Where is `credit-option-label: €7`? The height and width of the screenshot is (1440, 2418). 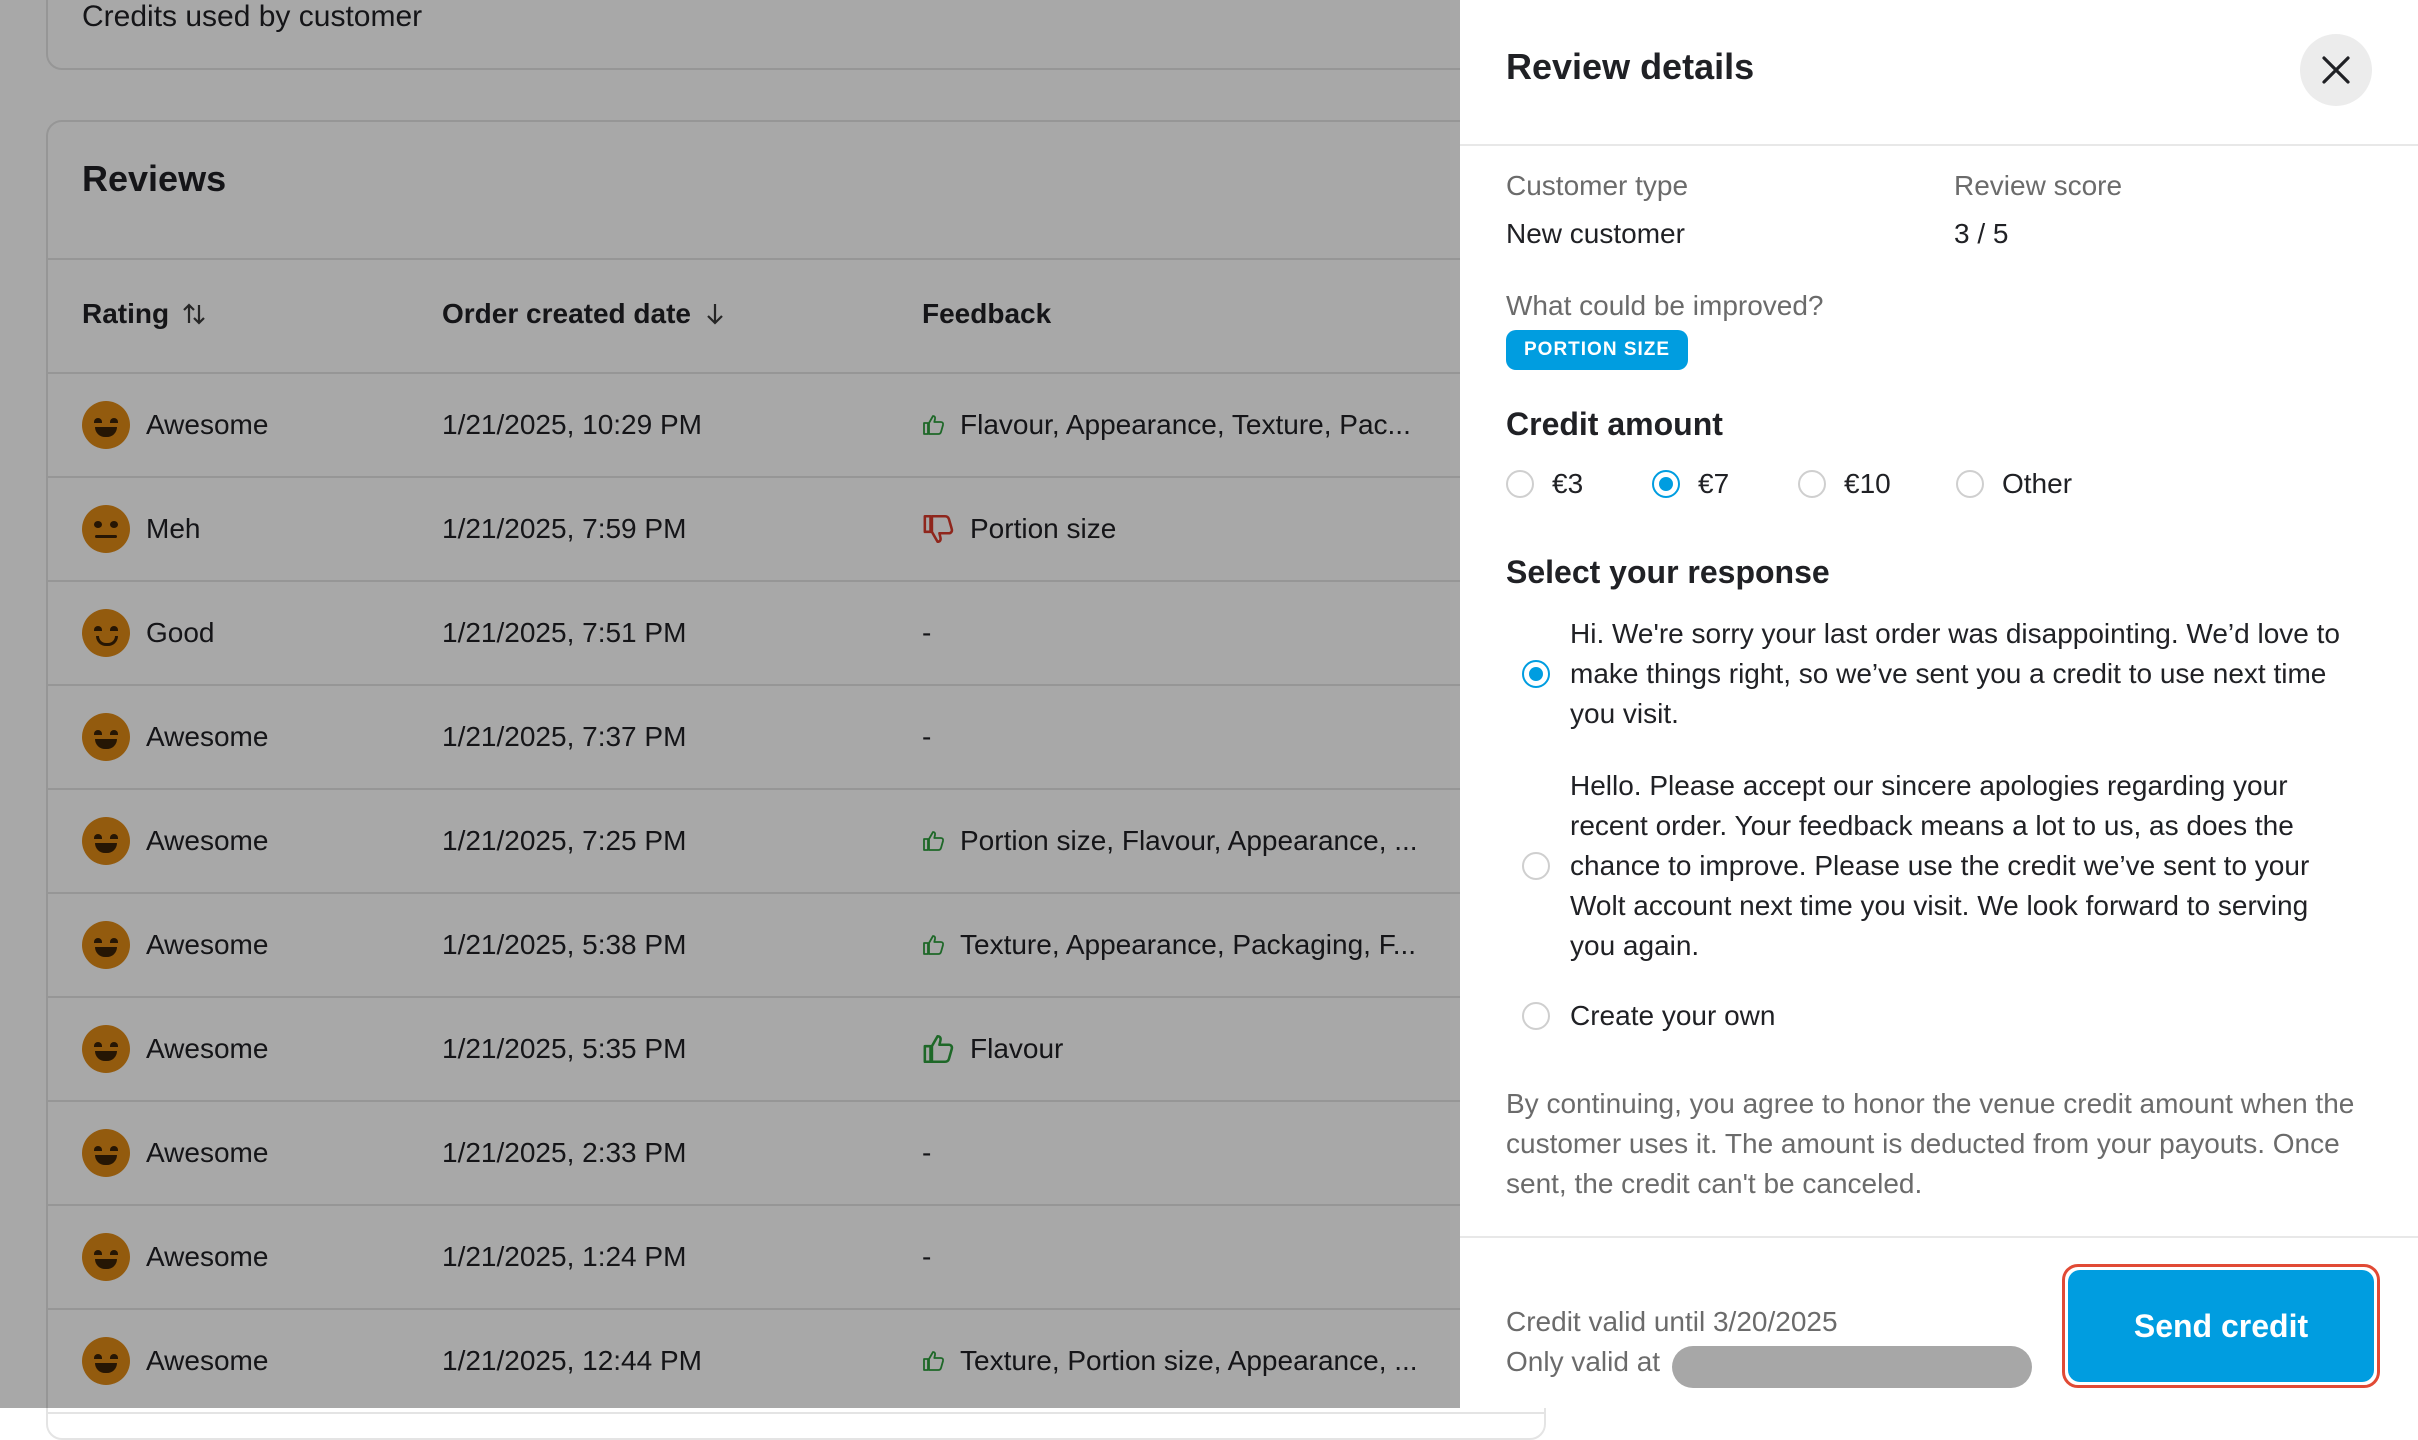
credit-option-label: €7 is located at coordinates (1714, 483).